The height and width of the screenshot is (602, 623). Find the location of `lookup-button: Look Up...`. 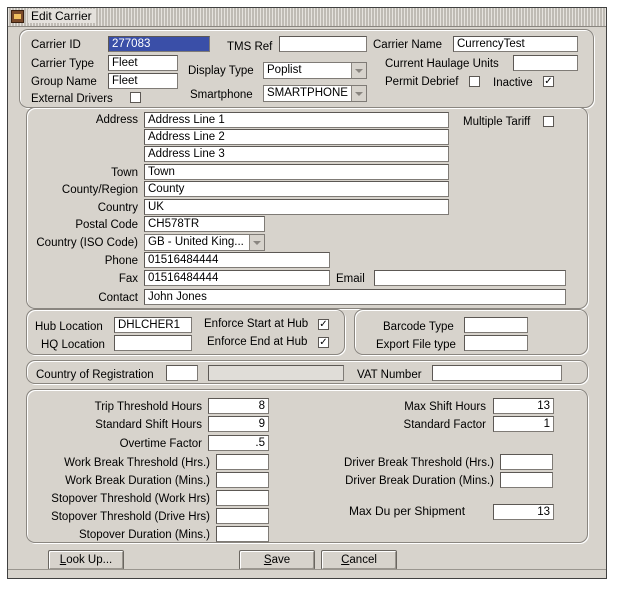

lookup-button: Look Up... is located at coordinates (86, 560).